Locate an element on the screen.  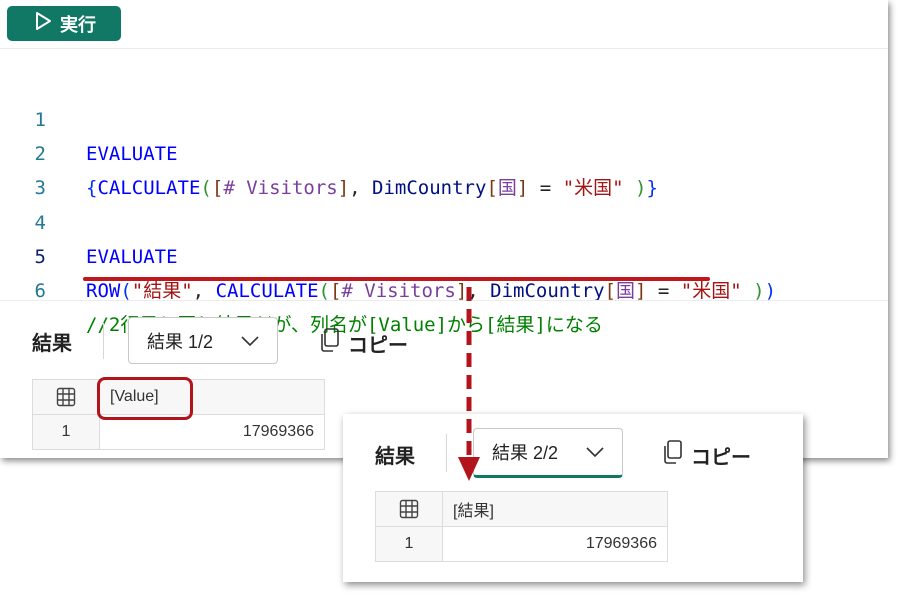
code-line-6: 6 //2行目と同じ結果だが、列名が[Value]から[結果]になる is located at coordinates (301, 288).